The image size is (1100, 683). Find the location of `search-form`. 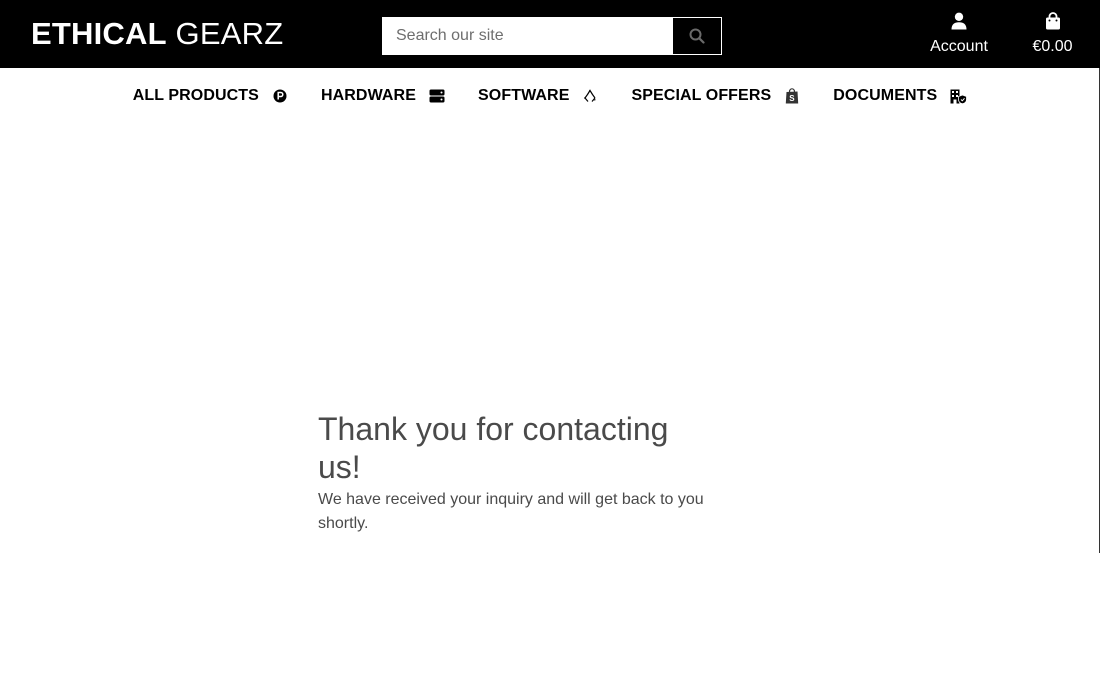

search-form is located at coordinates (552, 36).